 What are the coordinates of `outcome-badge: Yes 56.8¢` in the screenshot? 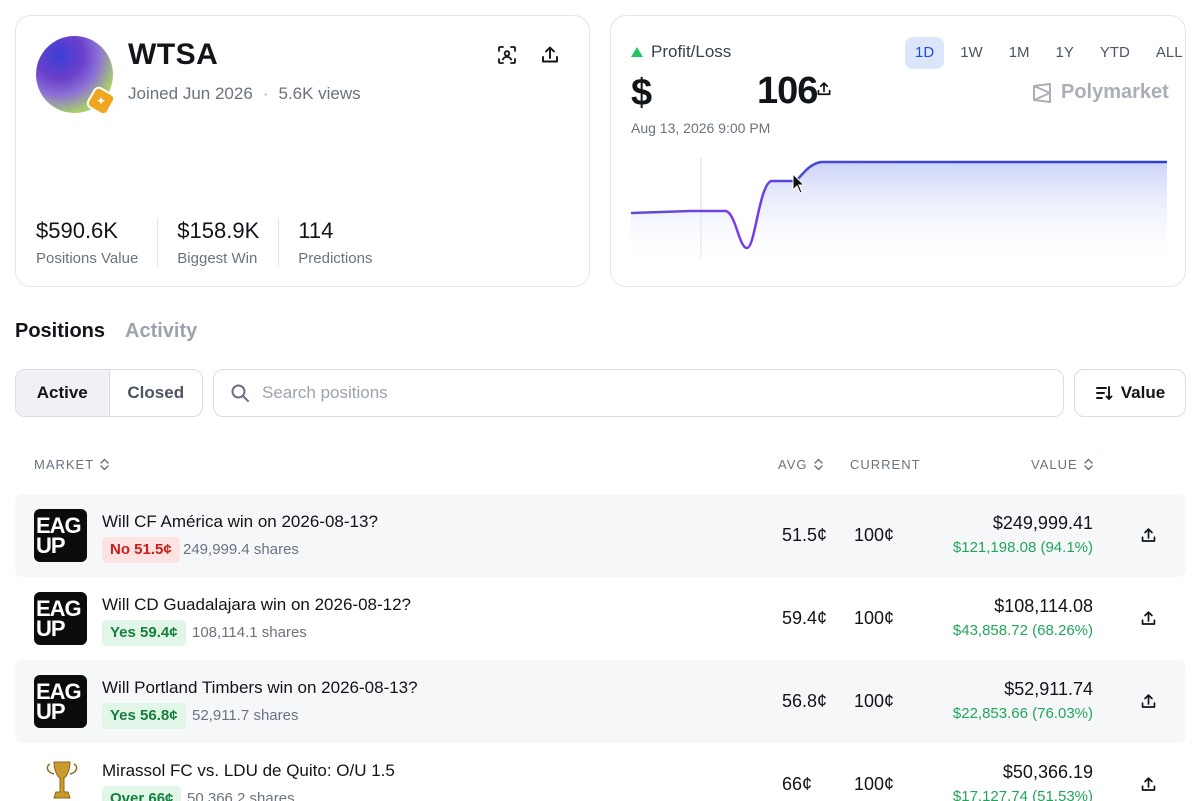 It's located at (144, 716).